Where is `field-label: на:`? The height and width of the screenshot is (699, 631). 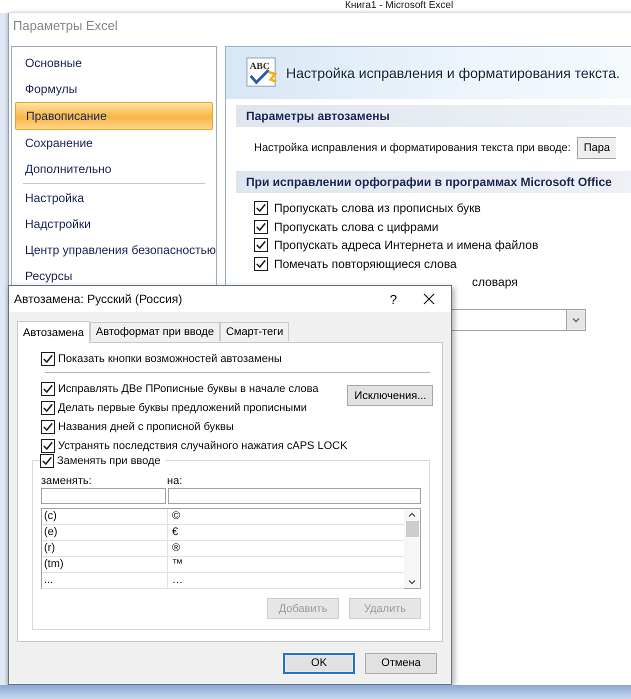 field-label: на: is located at coordinates (174, 481).